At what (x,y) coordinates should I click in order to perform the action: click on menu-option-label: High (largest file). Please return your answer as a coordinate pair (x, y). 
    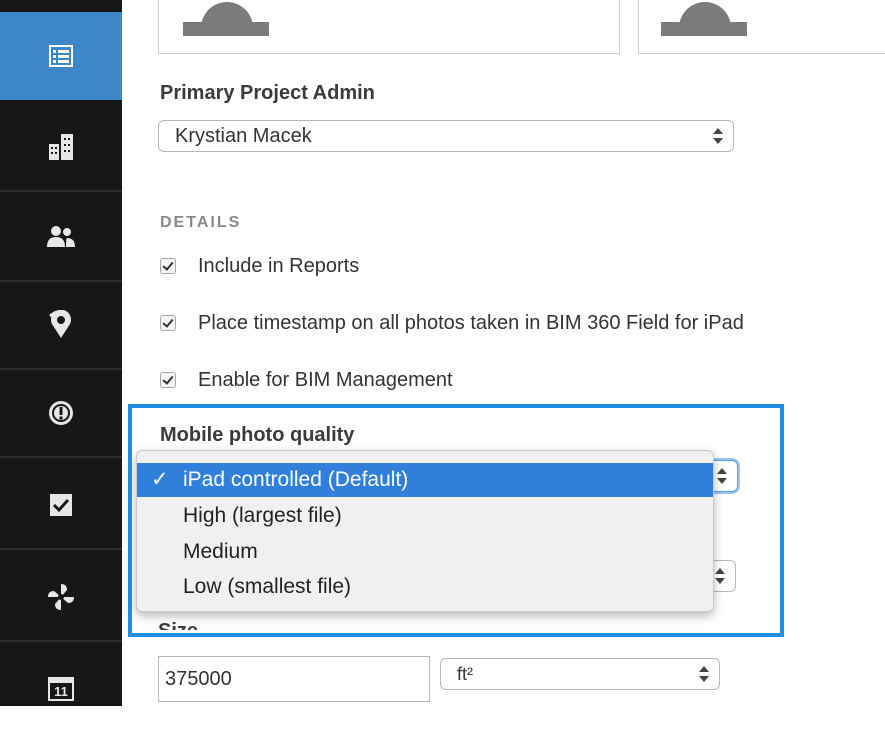
    Looking at the image, I should click on (262, 515).